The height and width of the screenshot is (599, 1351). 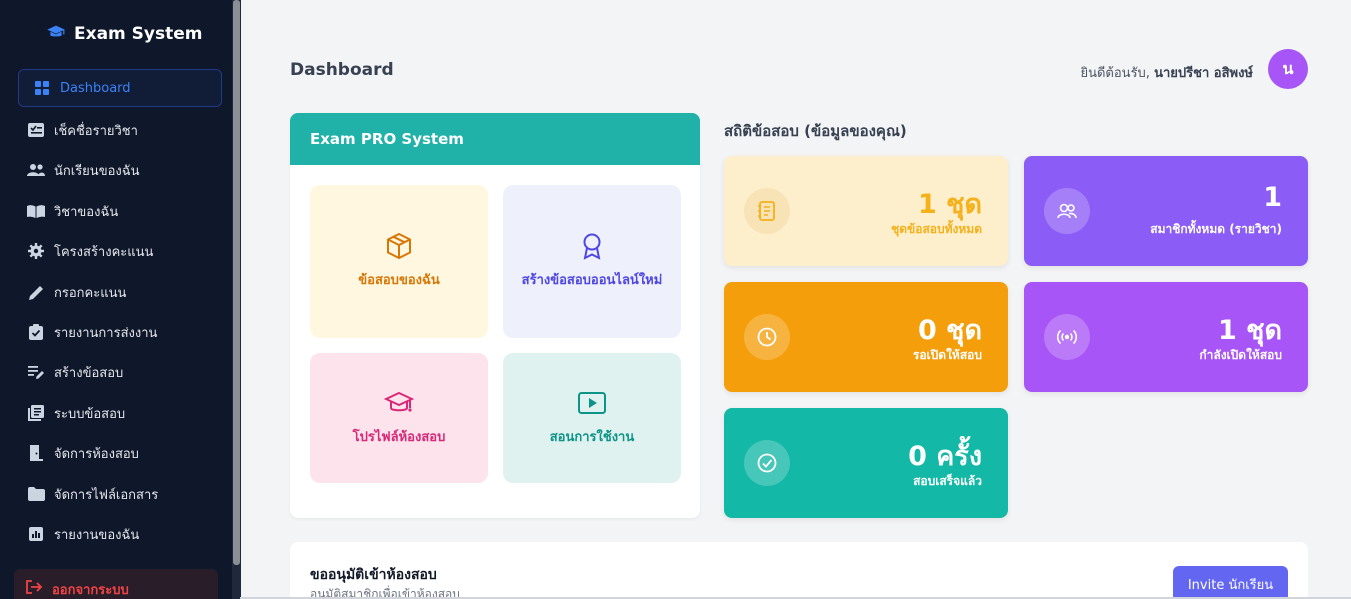 I want to click on box-icon, so click(x=399, y=246).